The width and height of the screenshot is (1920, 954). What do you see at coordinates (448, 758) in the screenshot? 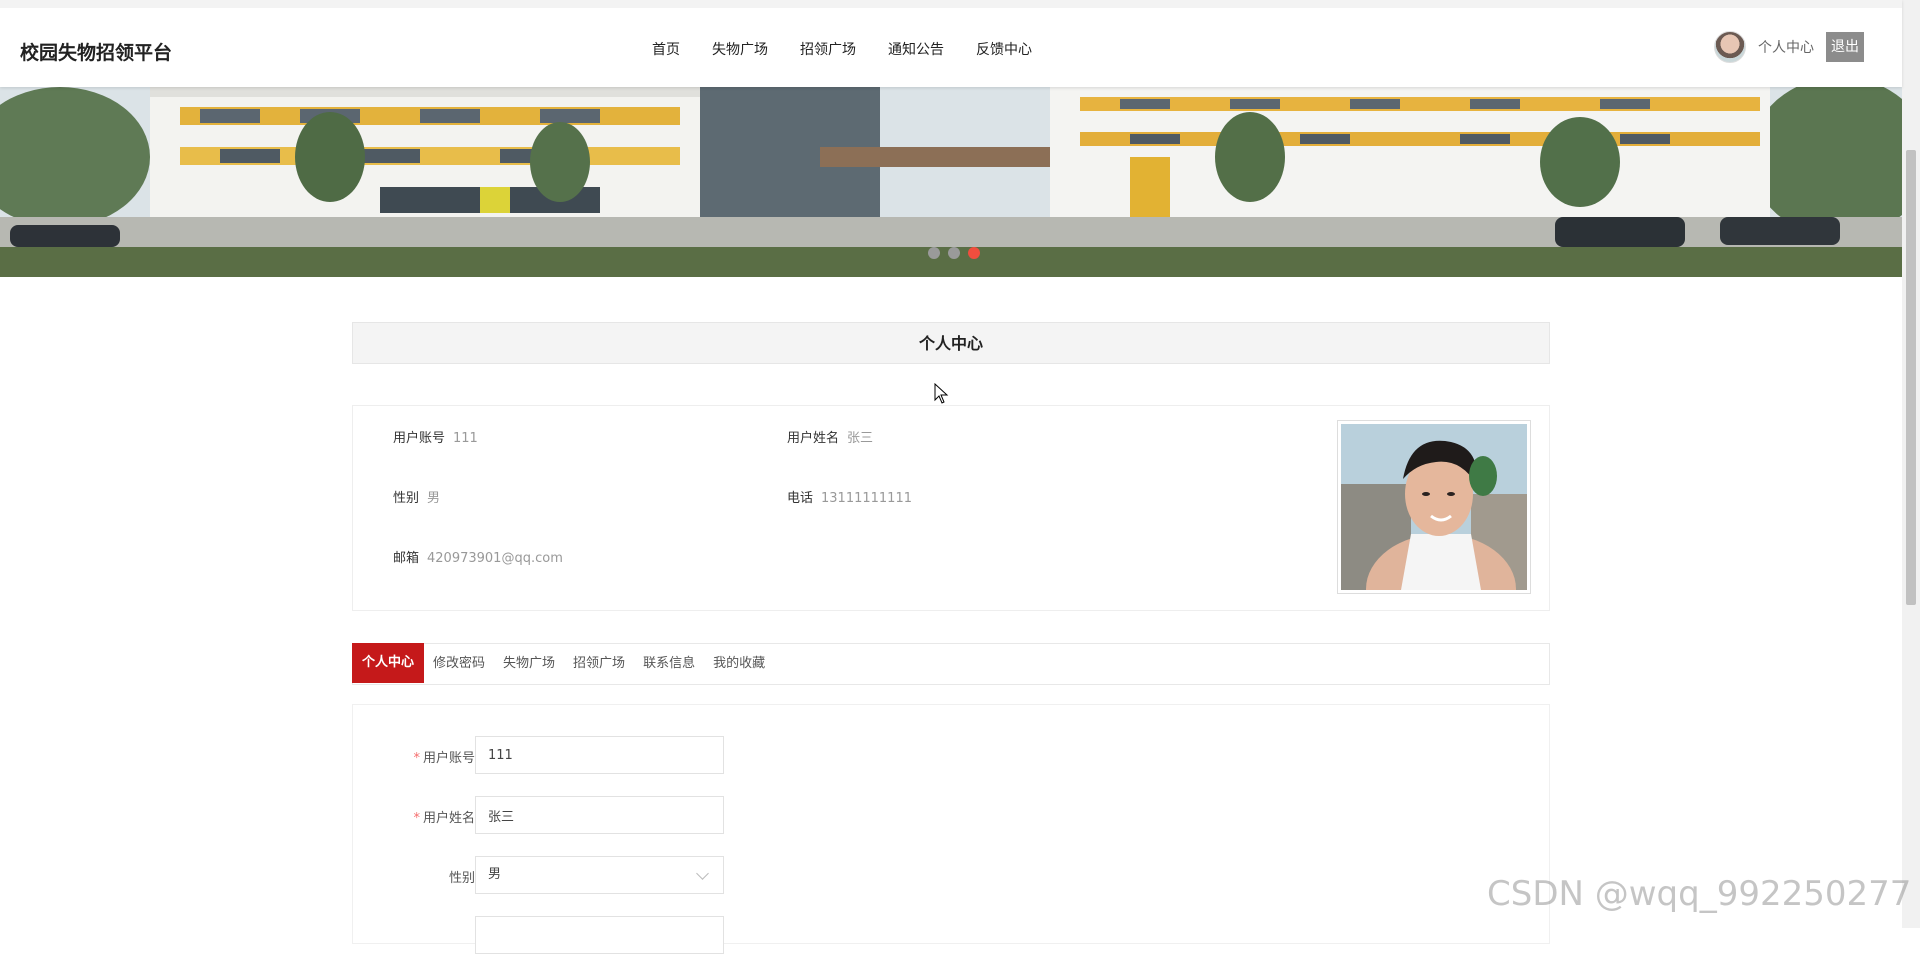
I see `account-label-text: 用户账号` at bounding box center [448, 758].